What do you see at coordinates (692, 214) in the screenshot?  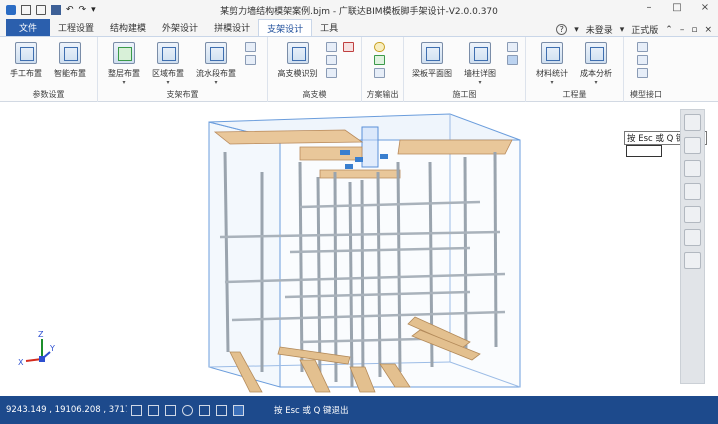 I see `filter-icon` at bounding box center [692, 214].